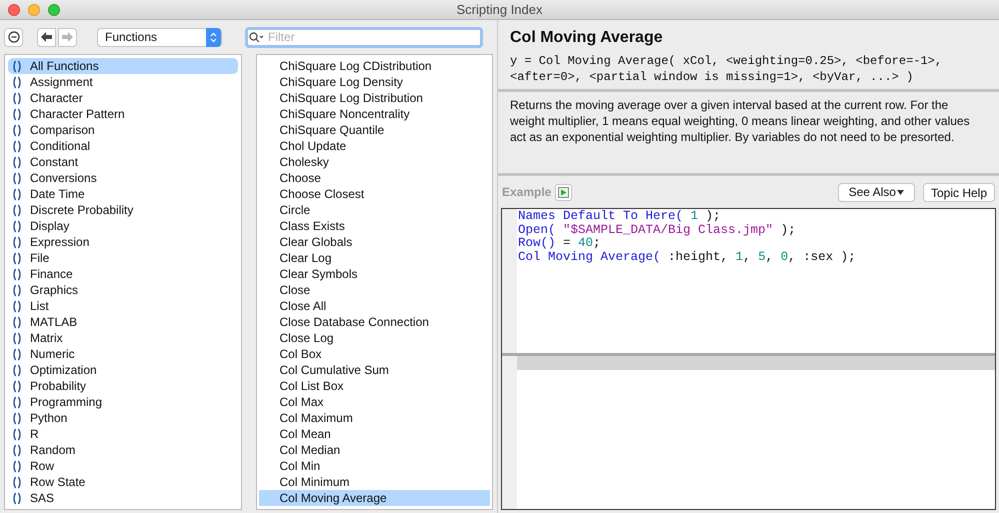  Describe the element at coordinates (374, 178) in the screenshot. I see `function-item: Choose` at that location.